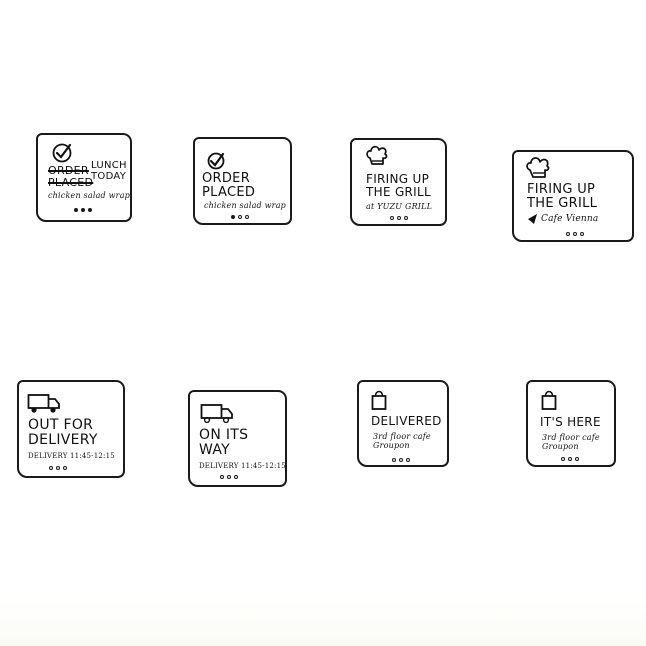 The width and height of the screenshot is (646, 646). I want to click on card-heading: DELIVERED, so click(406, 421).